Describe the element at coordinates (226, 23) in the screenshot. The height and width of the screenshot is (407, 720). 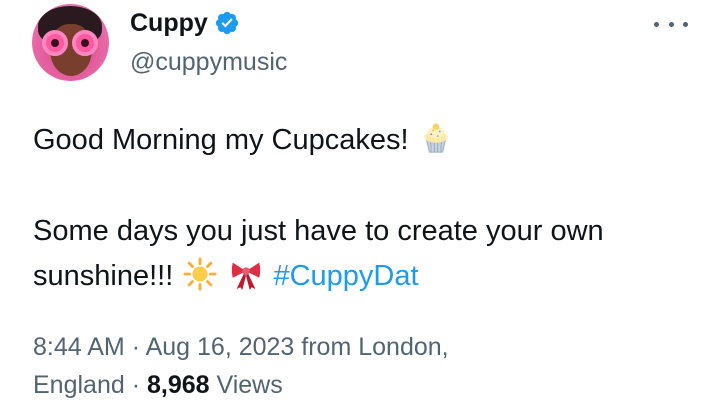
I see `verified-badge-icon` at that location.